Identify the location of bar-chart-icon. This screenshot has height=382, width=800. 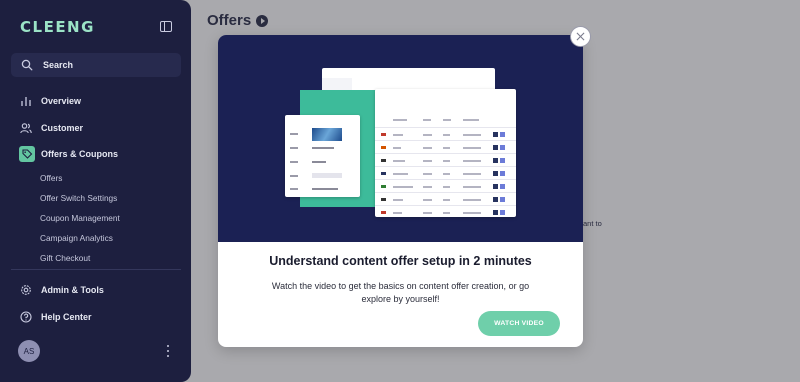
(26, 101).